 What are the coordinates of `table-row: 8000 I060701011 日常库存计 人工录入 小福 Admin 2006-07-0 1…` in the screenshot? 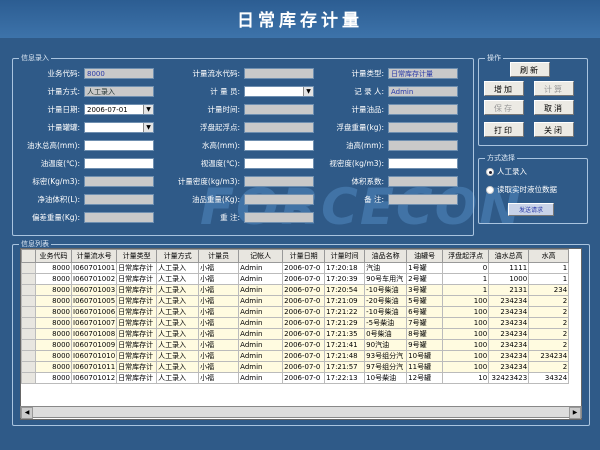 It's located at (295, 367).